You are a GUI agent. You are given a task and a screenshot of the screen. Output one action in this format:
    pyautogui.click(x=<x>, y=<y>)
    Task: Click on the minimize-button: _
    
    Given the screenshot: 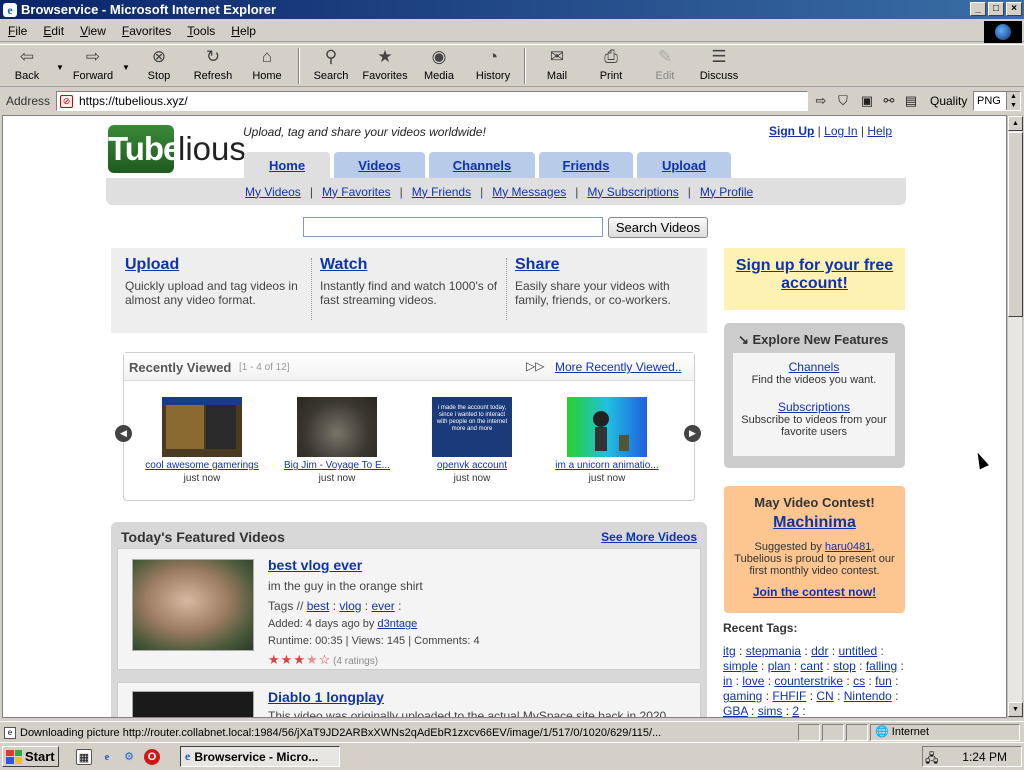 What is the action you would take?
    pyautogui.click(x=978, y=9)
    